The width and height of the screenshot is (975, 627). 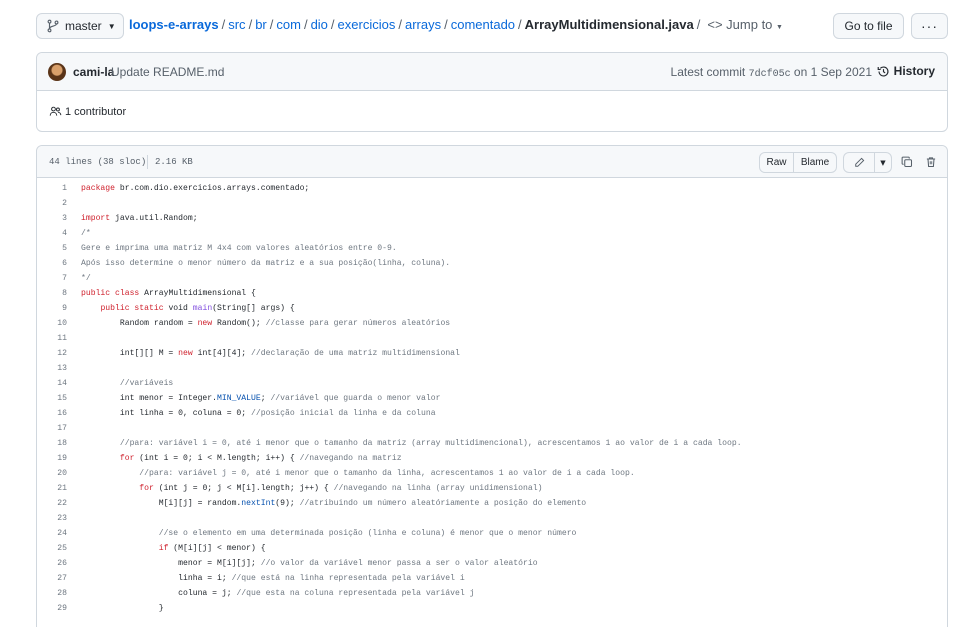 I want to click on commit-author-link: cami-la, so click(x=93, y=72).